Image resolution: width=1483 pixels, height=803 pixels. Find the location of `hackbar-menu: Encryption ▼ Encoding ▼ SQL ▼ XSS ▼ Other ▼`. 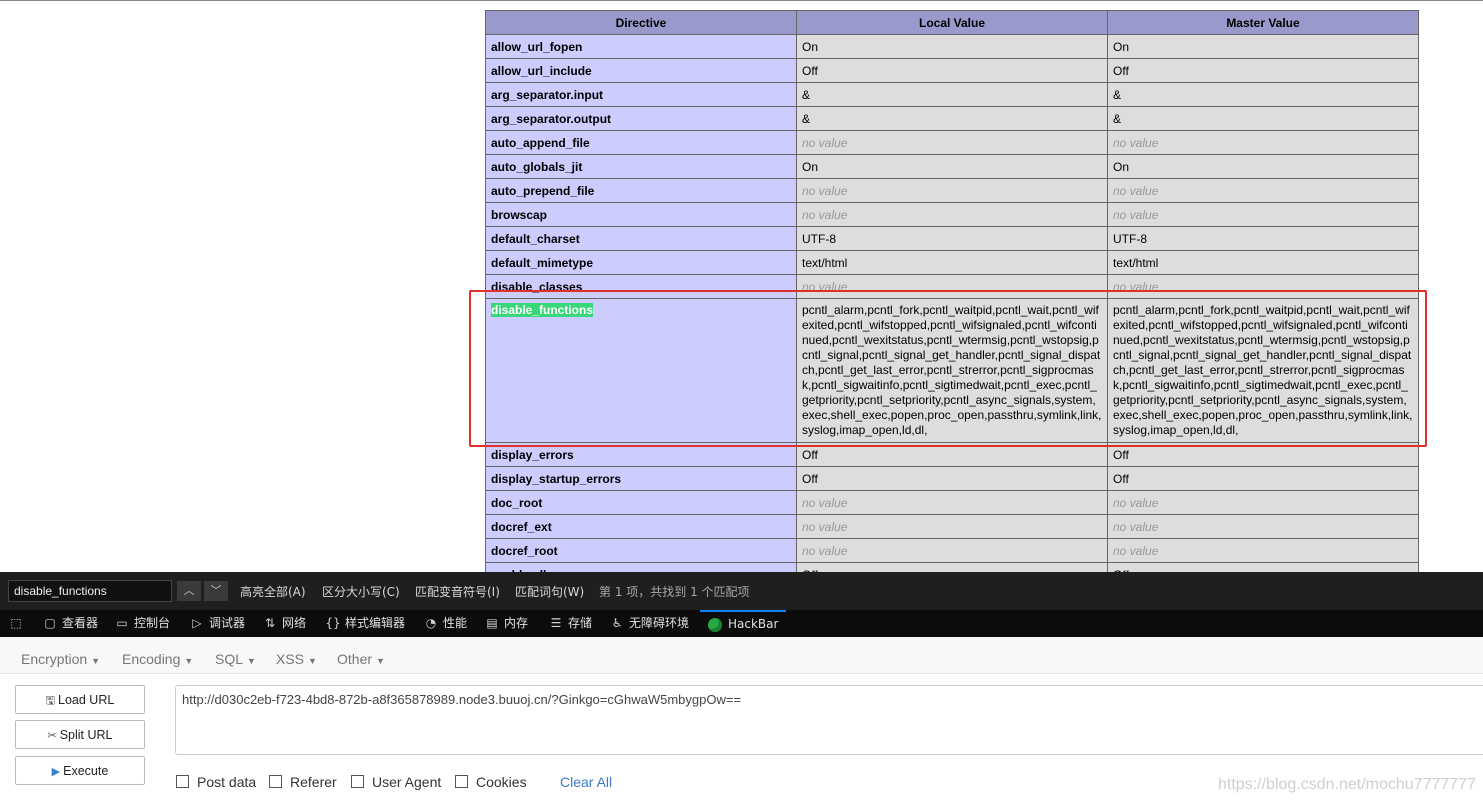

hackbar-menu: Encryption ▼ Encoding ▼ SQL ▼ XSS ▼ Other ▼ is located at coordinates (741, 655).